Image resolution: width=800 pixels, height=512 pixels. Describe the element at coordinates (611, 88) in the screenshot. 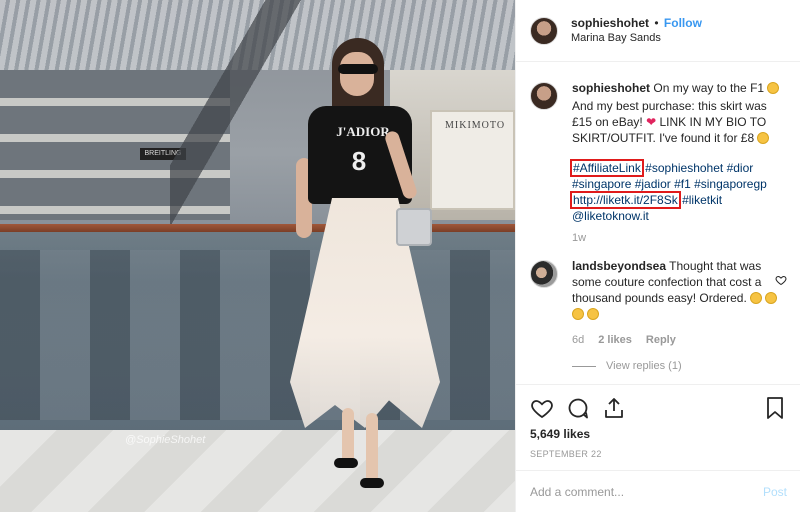

I see `caption-username: sophieshohet` at that location.